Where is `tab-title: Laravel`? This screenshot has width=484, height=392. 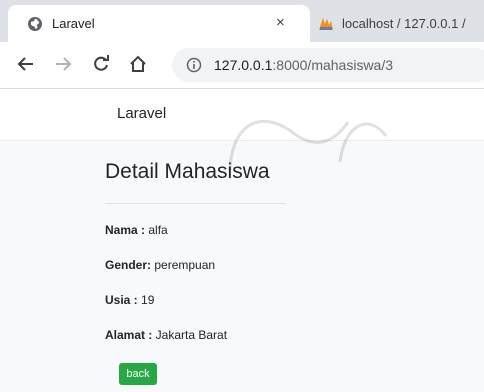 tab-title: Laravel is located at coordinates (73, 23).